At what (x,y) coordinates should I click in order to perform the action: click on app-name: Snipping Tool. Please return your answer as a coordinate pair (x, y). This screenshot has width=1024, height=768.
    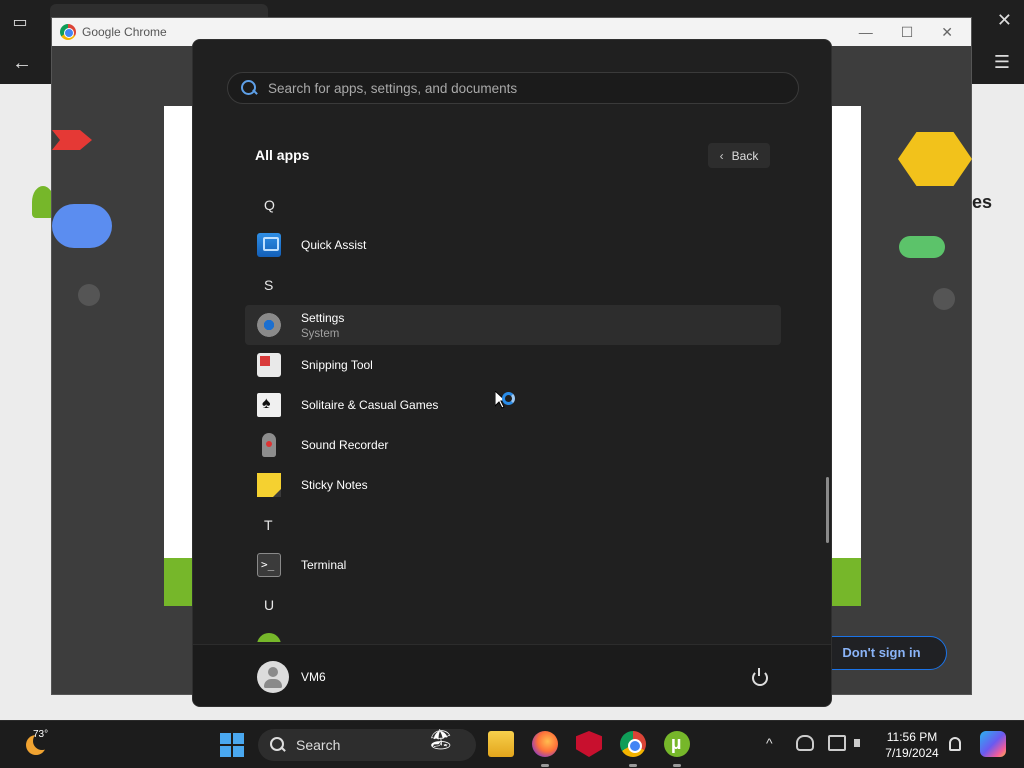
    Looking at the image, I should click on (337, 365).